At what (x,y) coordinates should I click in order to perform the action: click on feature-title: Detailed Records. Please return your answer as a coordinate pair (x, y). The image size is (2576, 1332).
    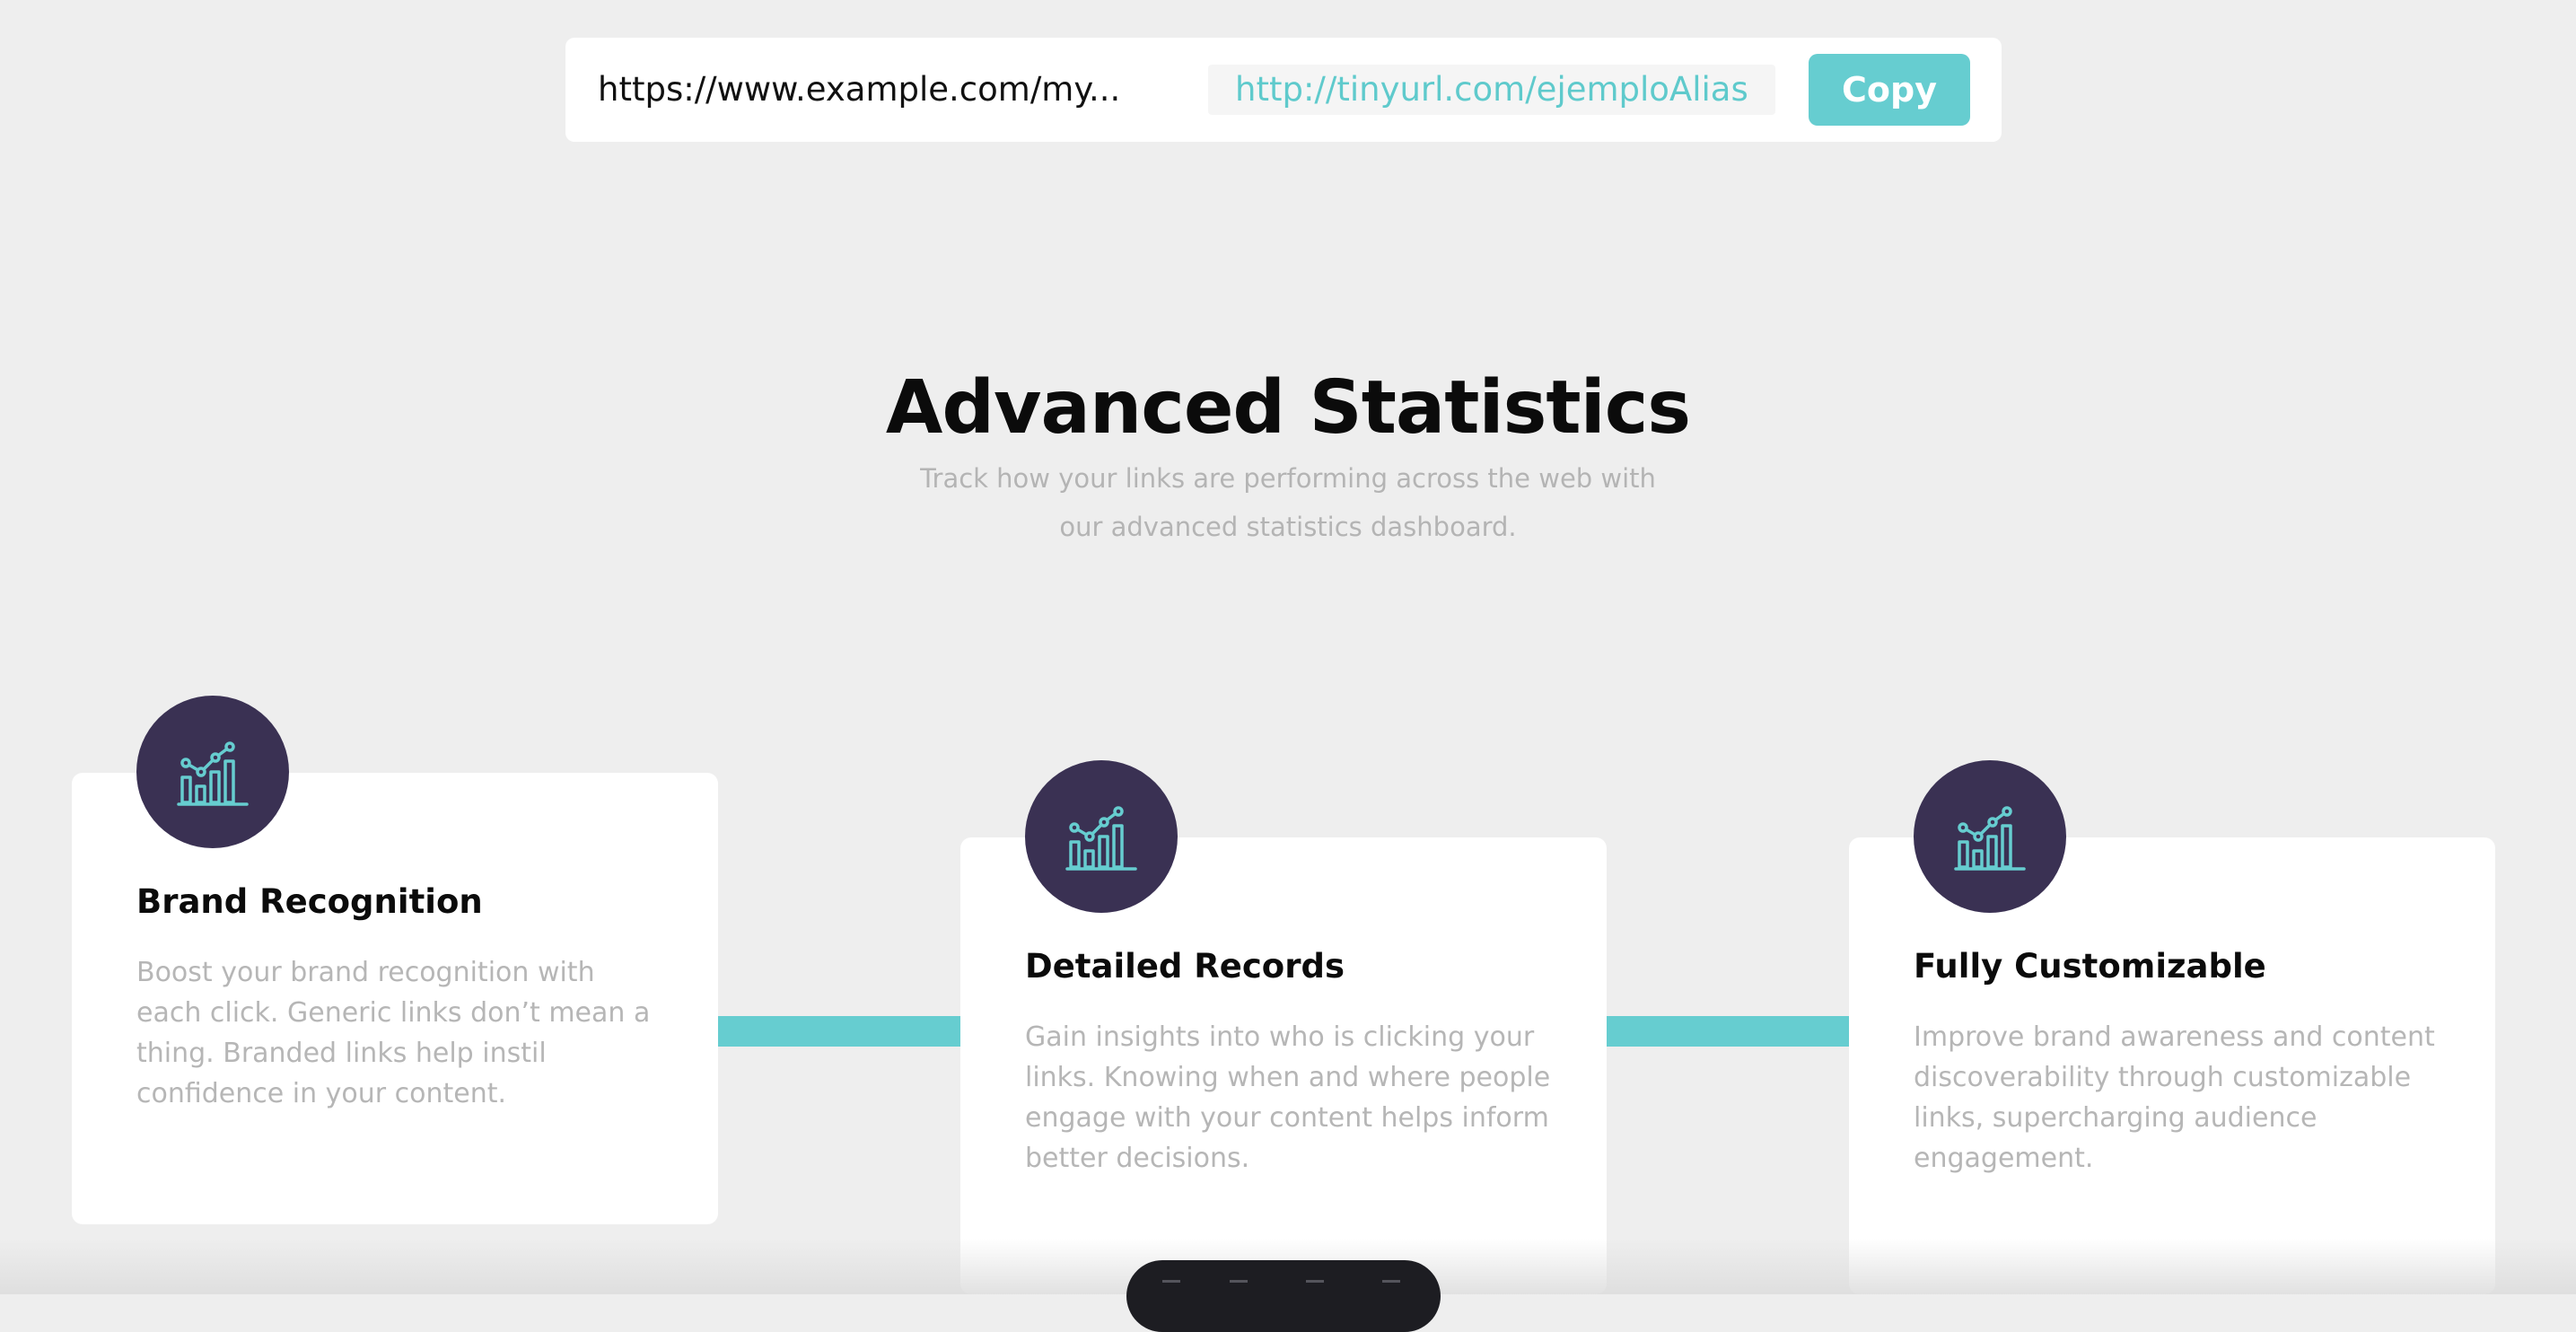
    Looking at the image, I should click on (1185, 967).